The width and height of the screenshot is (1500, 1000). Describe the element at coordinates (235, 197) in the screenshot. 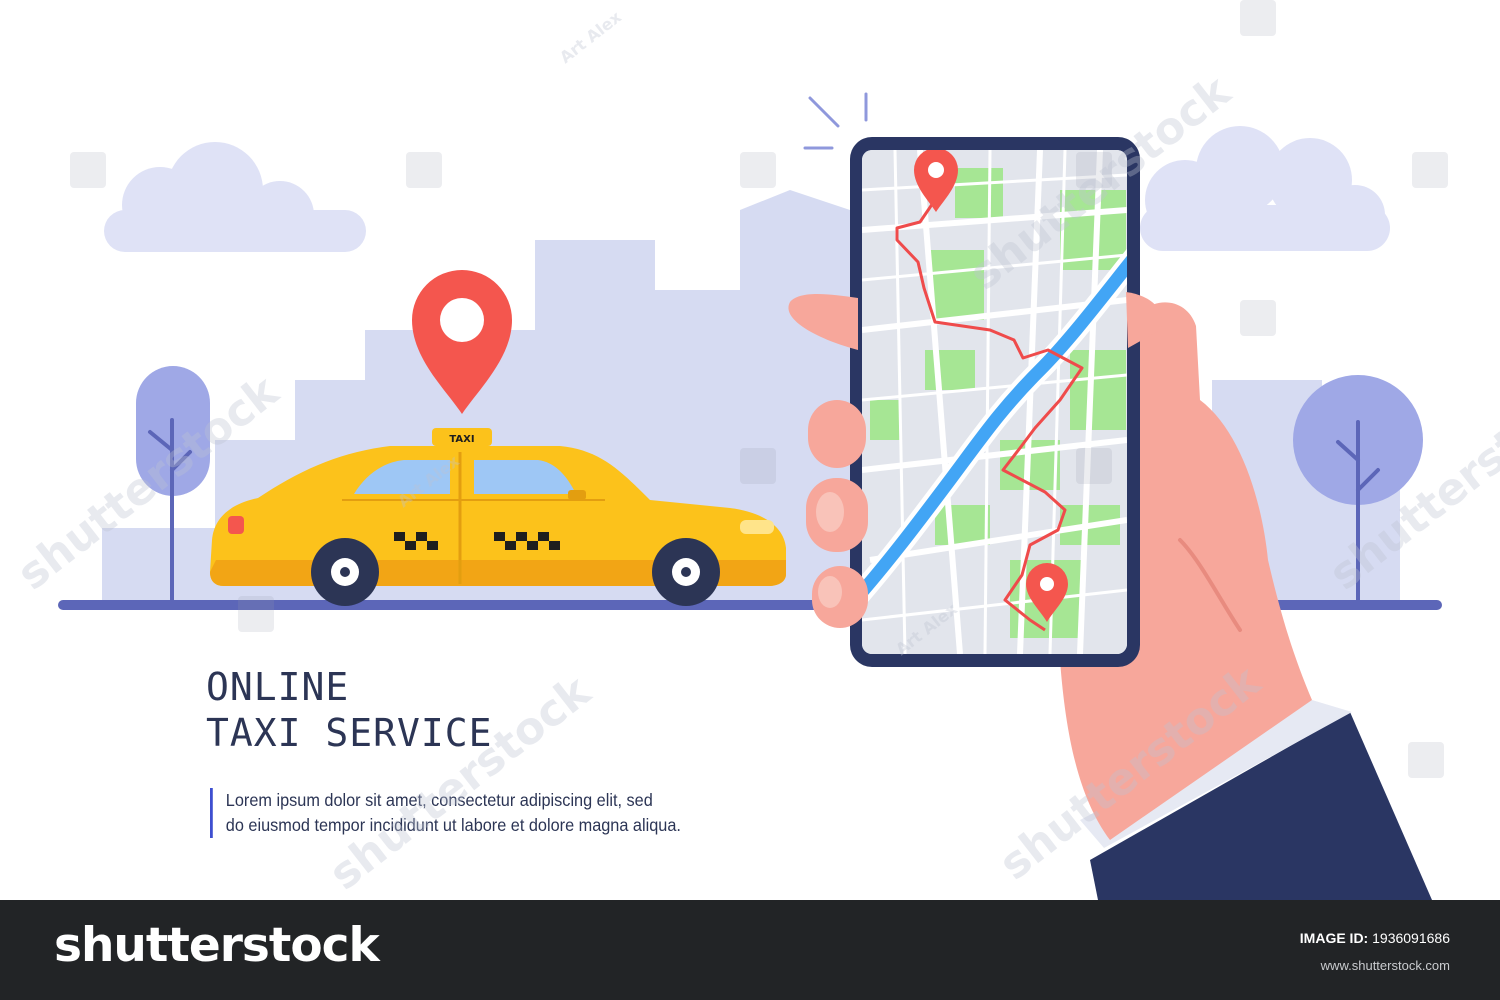

I see `cloud-left` at that location.